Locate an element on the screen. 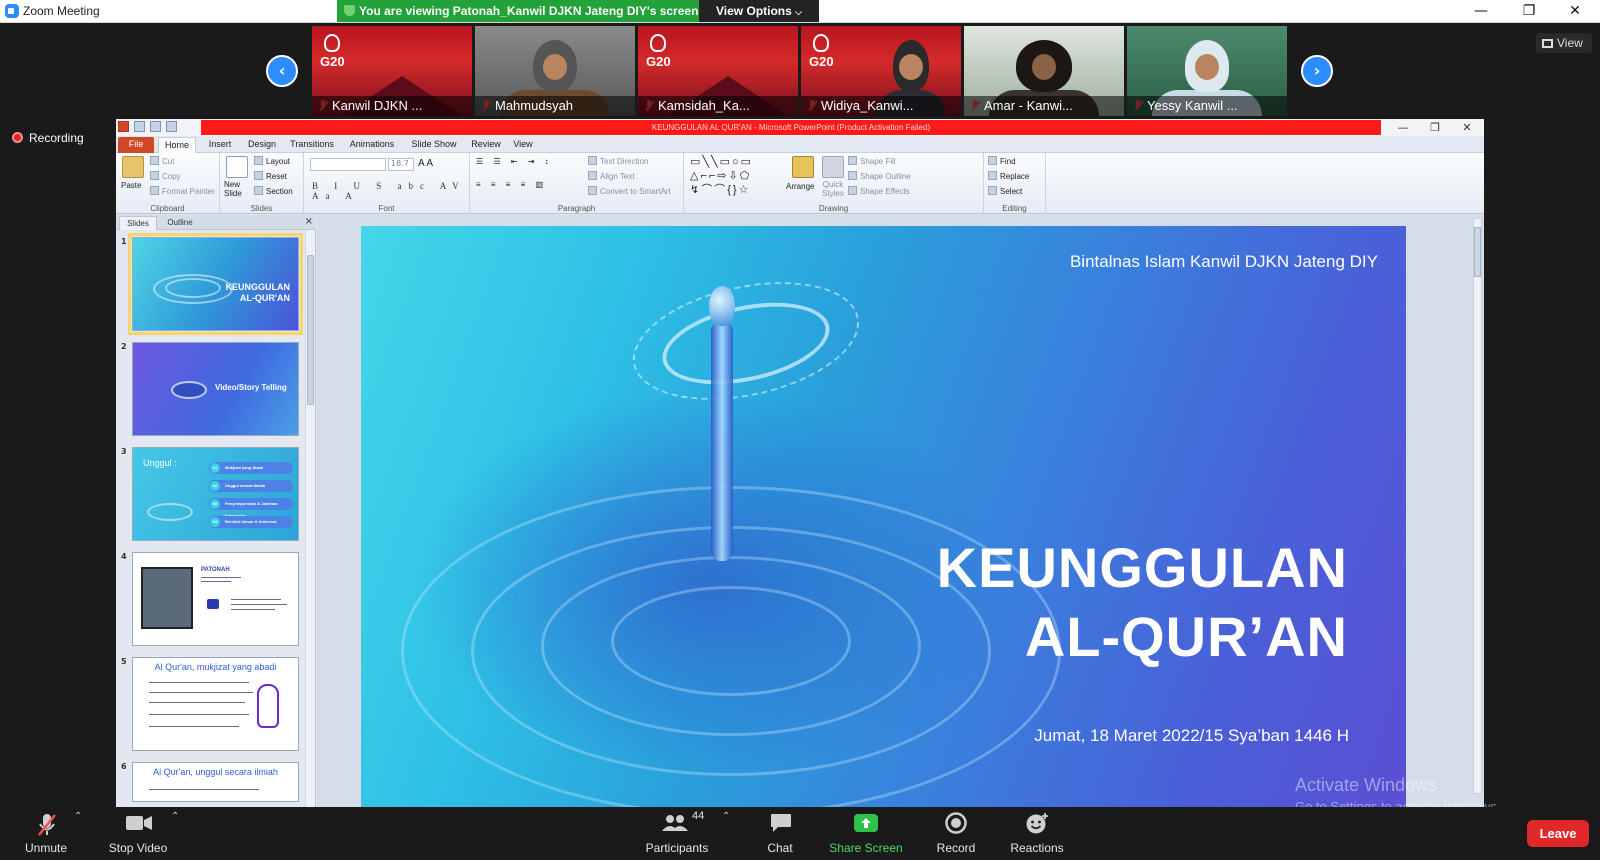 The width and height of the screenshot is (1600, 860). gallery-prev-button: ‹ is located at coordinates (282, 71).